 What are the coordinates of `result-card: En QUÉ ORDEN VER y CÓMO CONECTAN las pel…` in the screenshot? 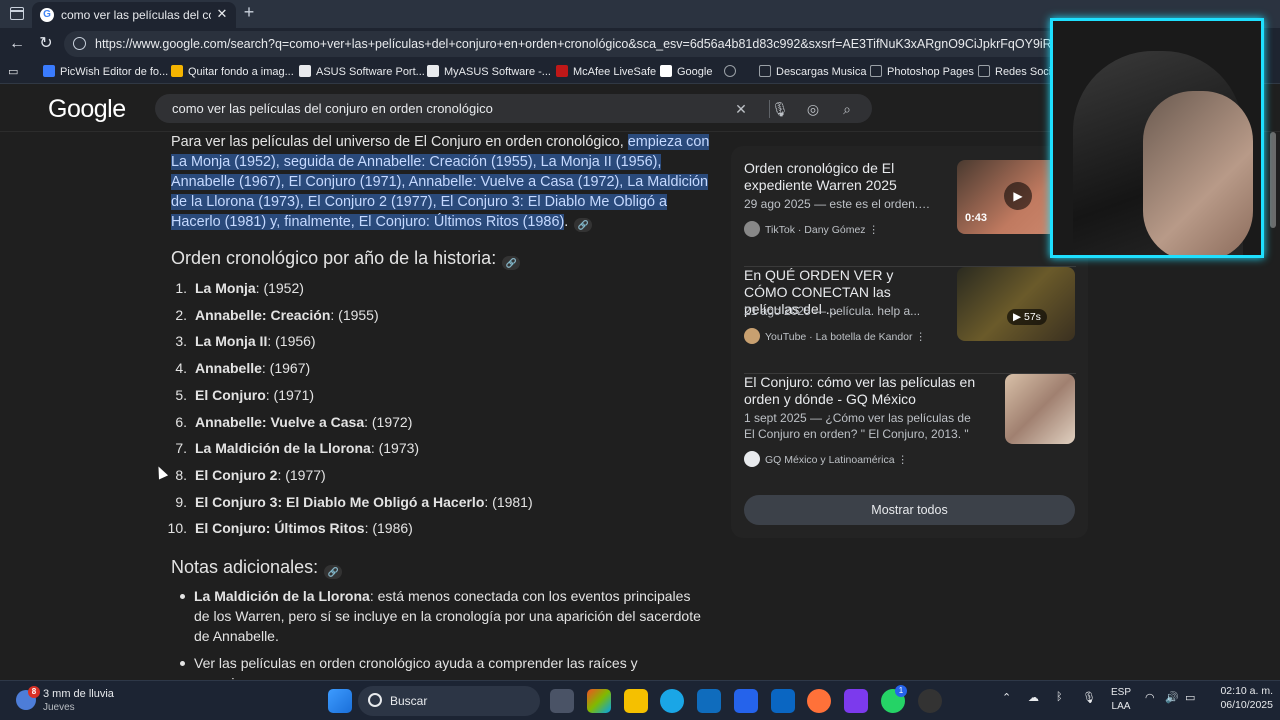 It's located at (910, 317).